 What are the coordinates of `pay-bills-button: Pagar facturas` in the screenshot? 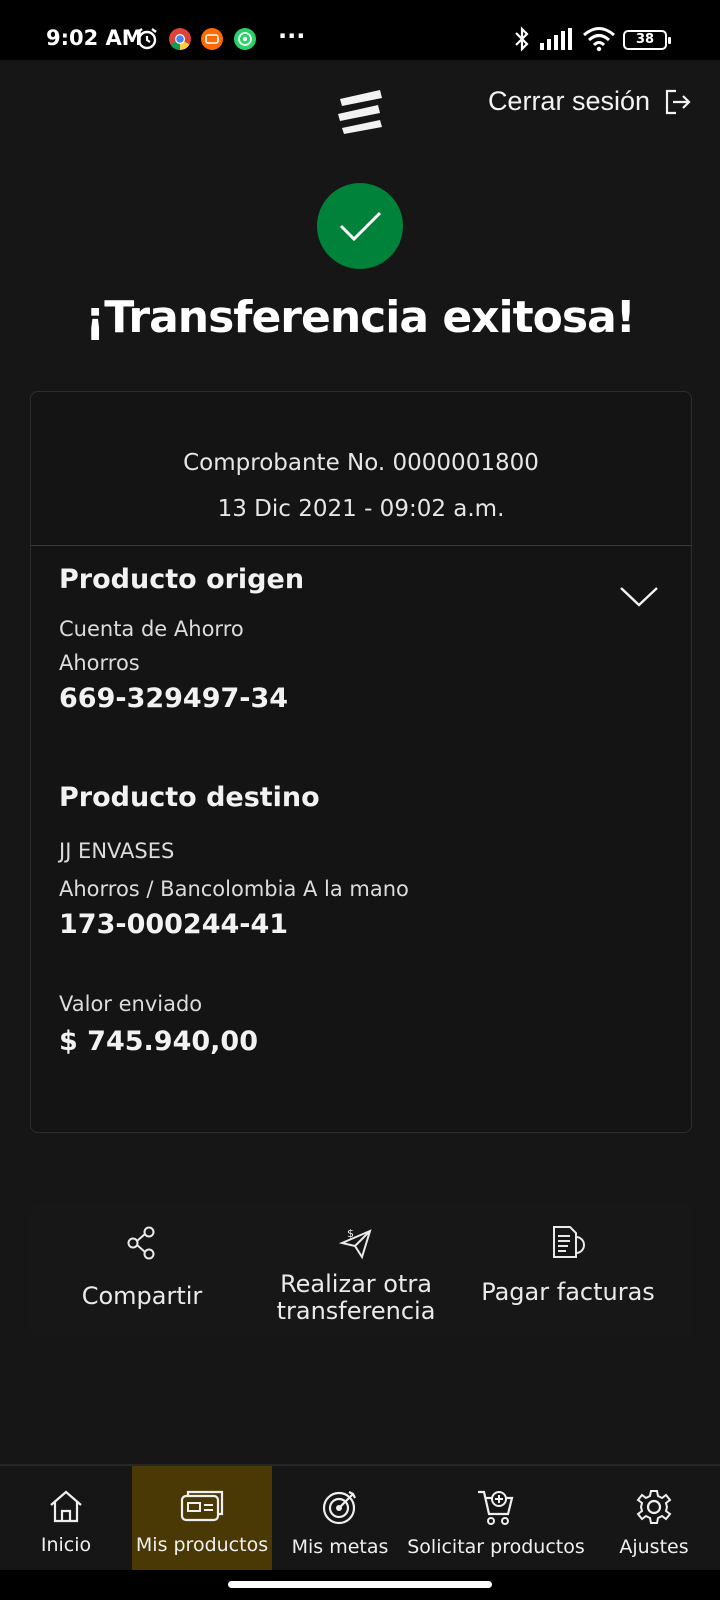 It's located at (568, 1254).